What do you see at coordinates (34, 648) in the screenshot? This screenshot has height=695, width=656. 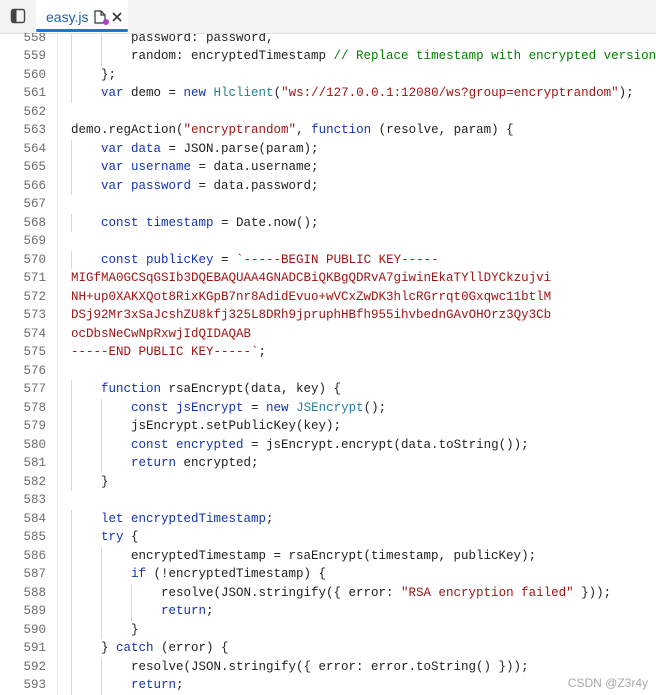 I see `line-number: 591` at bounding box center [34, 648].